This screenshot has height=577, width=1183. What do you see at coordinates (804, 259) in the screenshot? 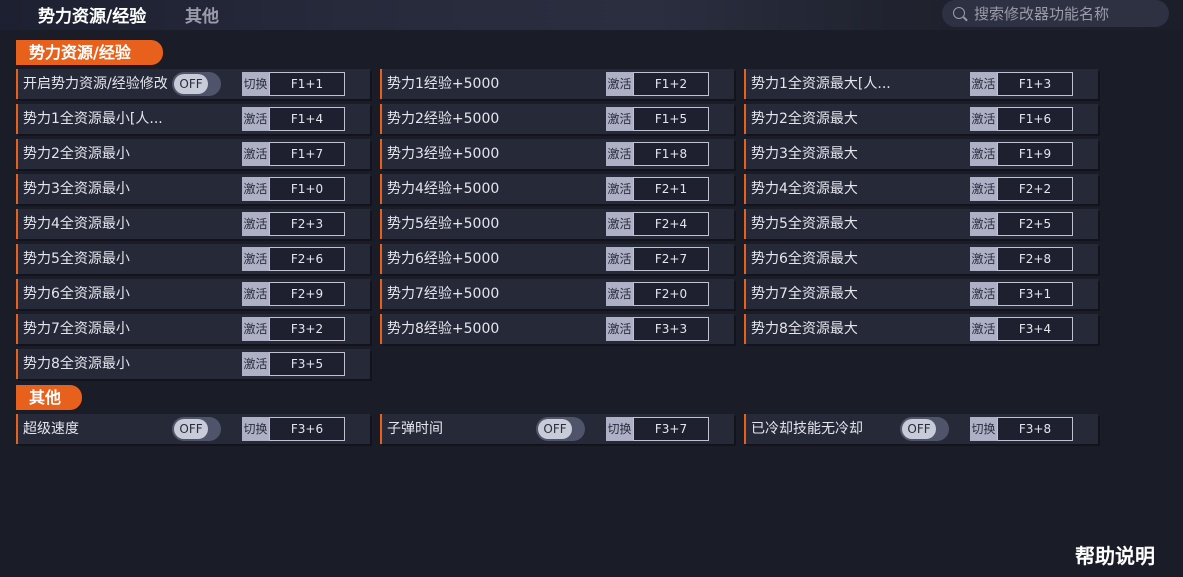
I see `cheat-label: 势力6全资源最大` at bounding box center [804, 259].